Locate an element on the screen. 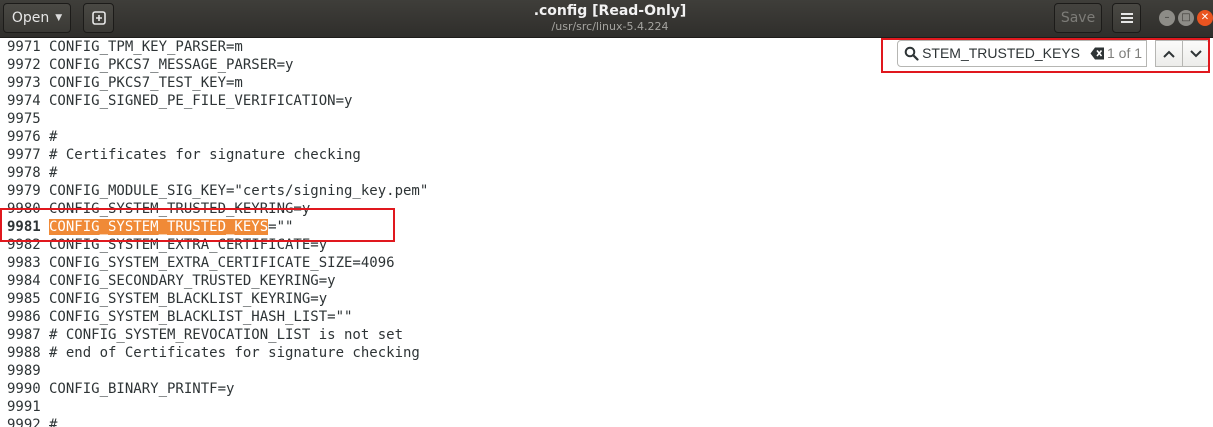 This screenshot has width=1213, height=427. previous-match-button is located at coordinates (1169, 53).